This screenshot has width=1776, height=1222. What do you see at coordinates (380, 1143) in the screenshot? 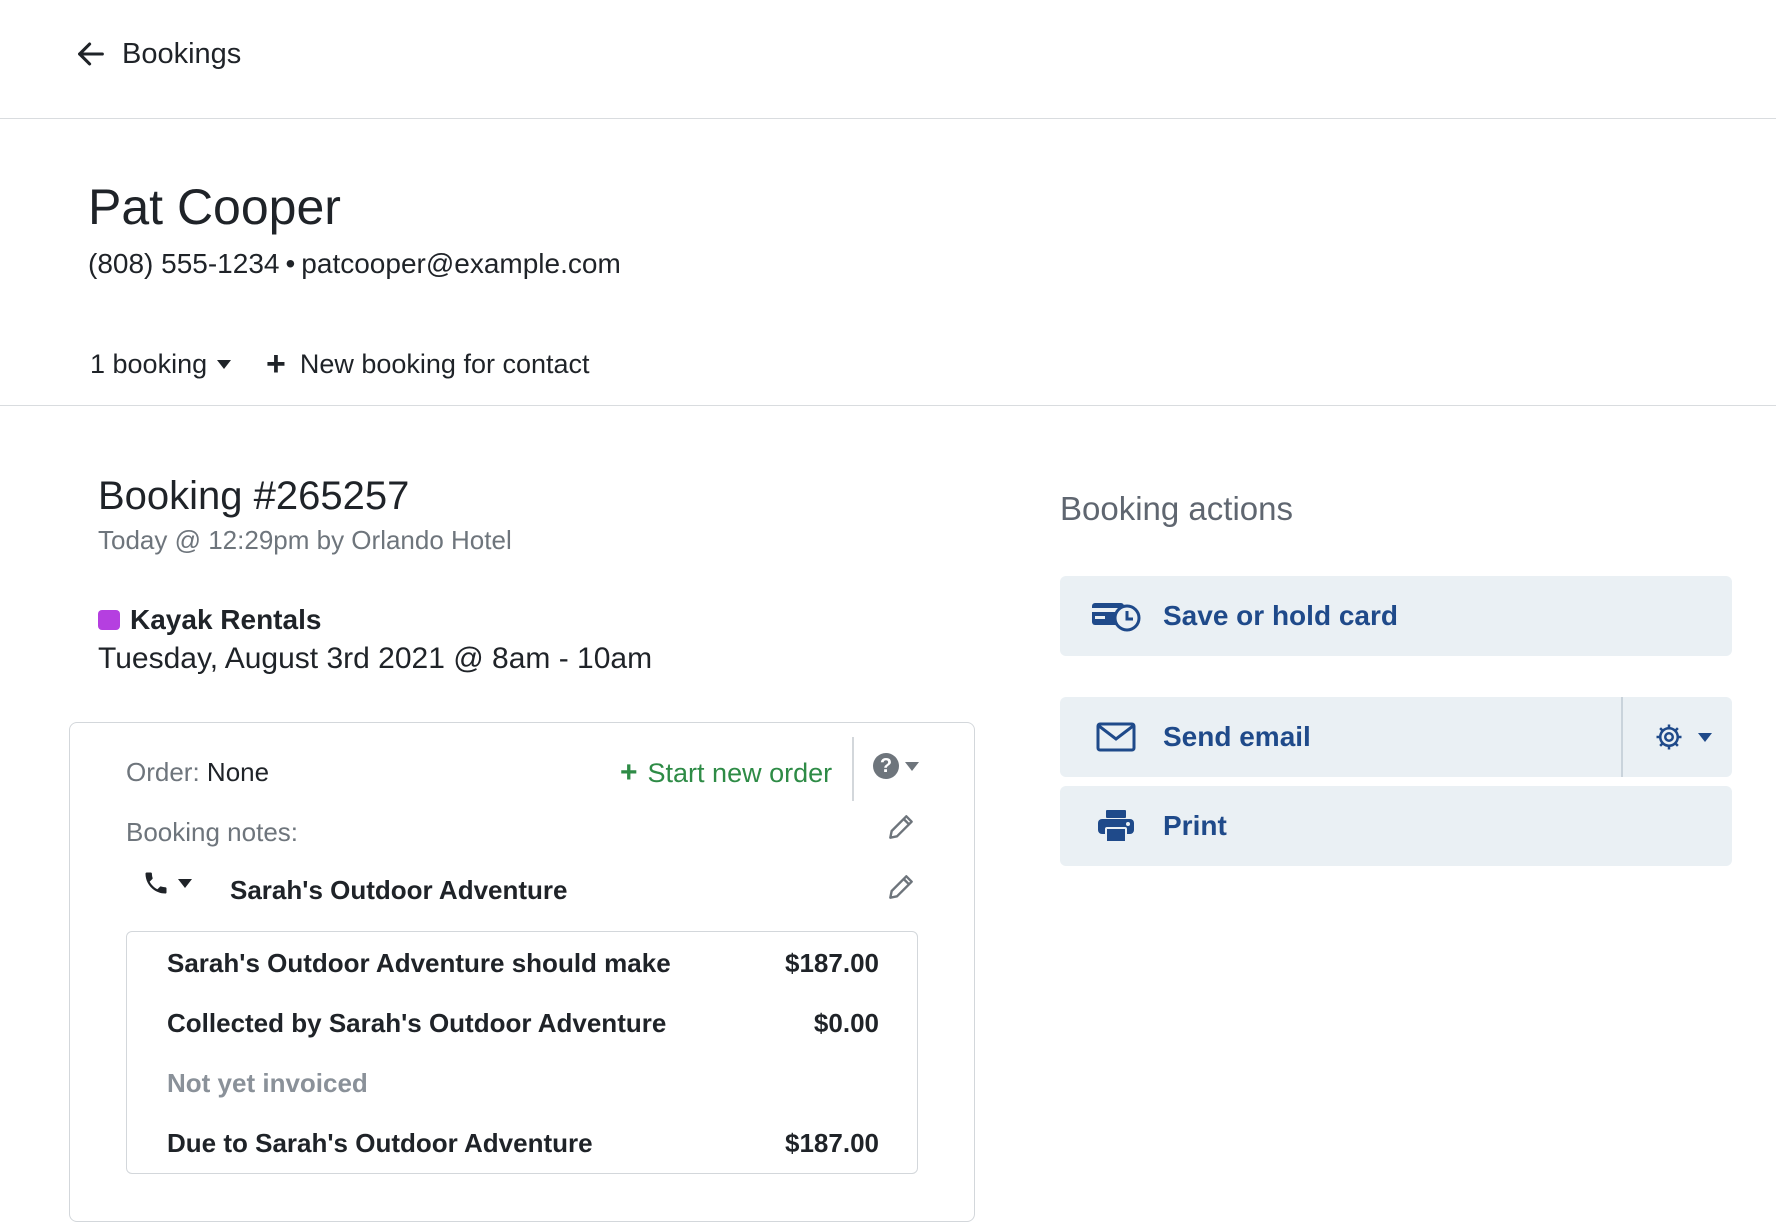
I see `summary-label: Due to Sarah's Outdoor Adventure` at bounding box center [380, 1143].